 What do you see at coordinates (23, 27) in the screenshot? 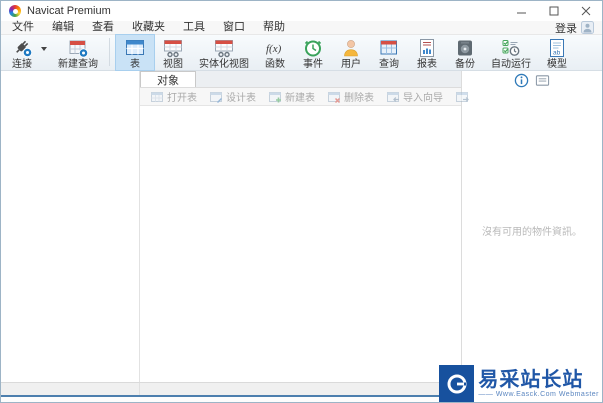
I see `menu-file: 文件` at bounding box center [23, 27].